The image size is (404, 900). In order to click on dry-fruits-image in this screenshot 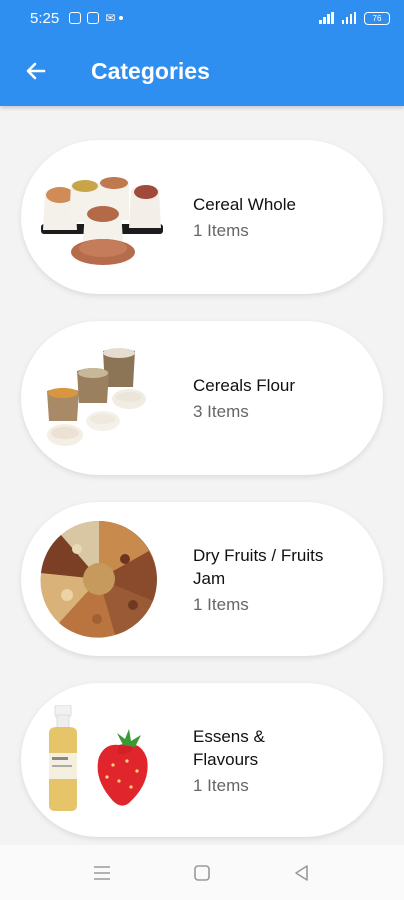, I will do `click(102, 579)`.